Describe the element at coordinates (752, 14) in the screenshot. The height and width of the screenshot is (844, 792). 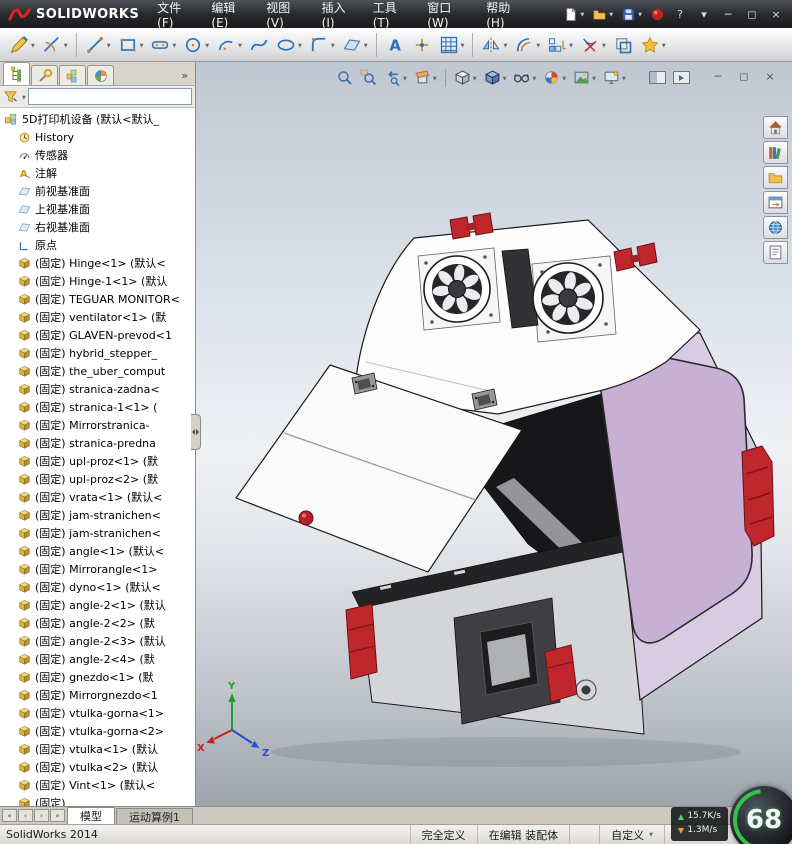
I see `maximize-button: ◻` at that location.